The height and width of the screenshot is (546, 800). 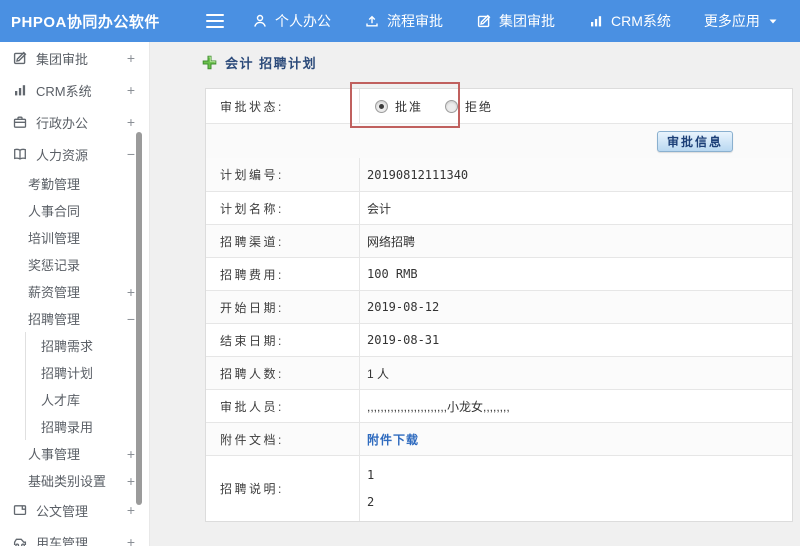 I want to click on sidebar-item-document-mgmt: 公文管理 +, so click(x=74, y=510).